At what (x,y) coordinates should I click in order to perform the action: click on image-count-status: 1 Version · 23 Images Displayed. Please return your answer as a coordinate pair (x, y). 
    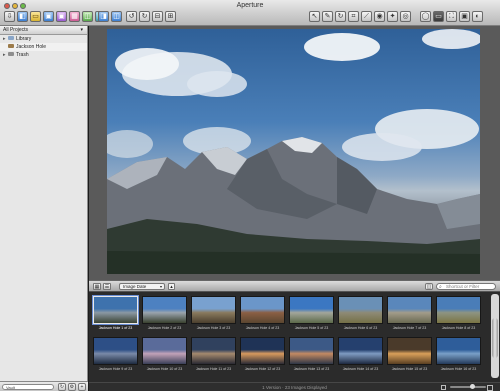
    Looking at the image, I should click on (294, 387).